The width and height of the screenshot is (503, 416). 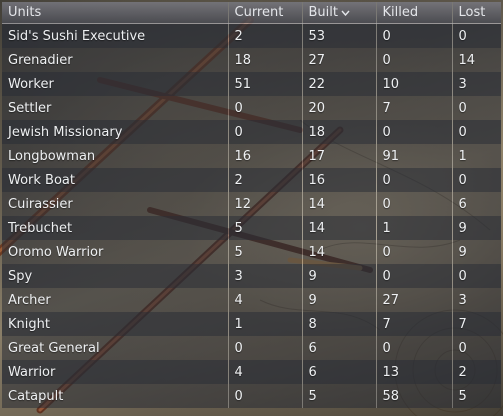 What do you see at coordinates (265, 276) in the screenshot?
I see `current-cell: 3` at bounding box center [265, 276].